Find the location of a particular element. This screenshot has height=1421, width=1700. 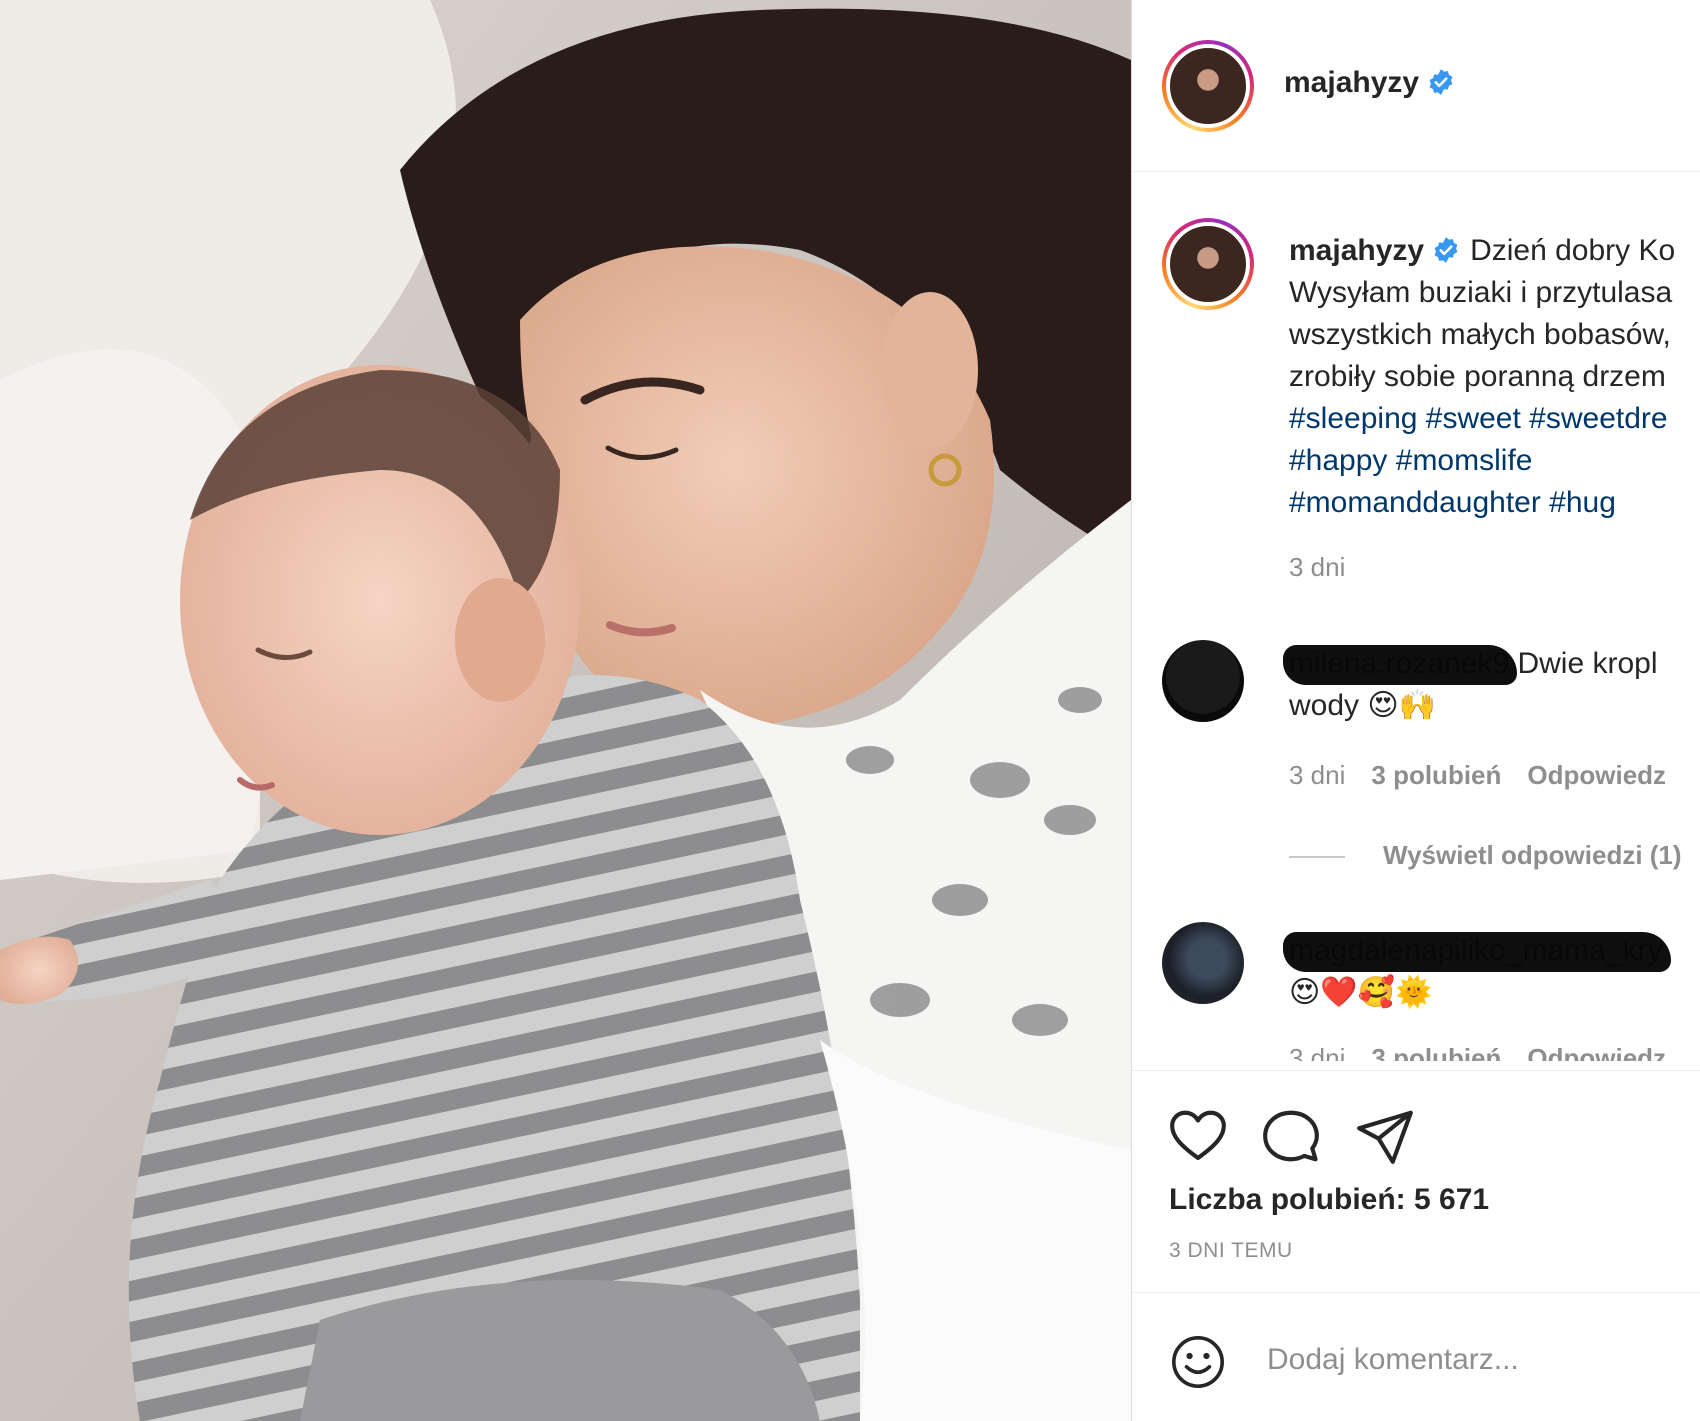

comment-text: milena.rozanek9 Dwie kropl is located at coordinates (1470, 664).